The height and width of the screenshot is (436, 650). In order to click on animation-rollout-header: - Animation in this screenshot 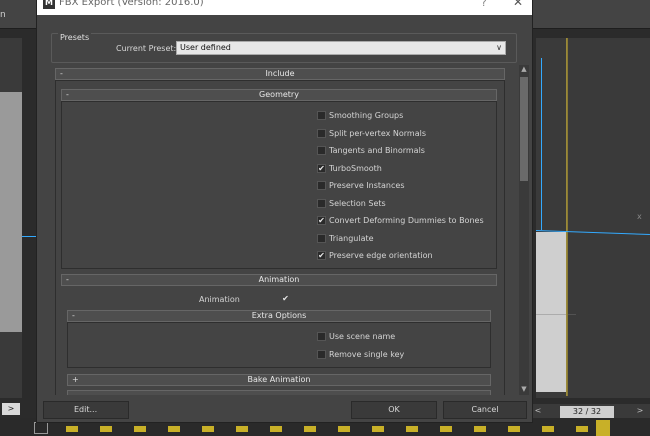, I will do `click(279, 280)`.